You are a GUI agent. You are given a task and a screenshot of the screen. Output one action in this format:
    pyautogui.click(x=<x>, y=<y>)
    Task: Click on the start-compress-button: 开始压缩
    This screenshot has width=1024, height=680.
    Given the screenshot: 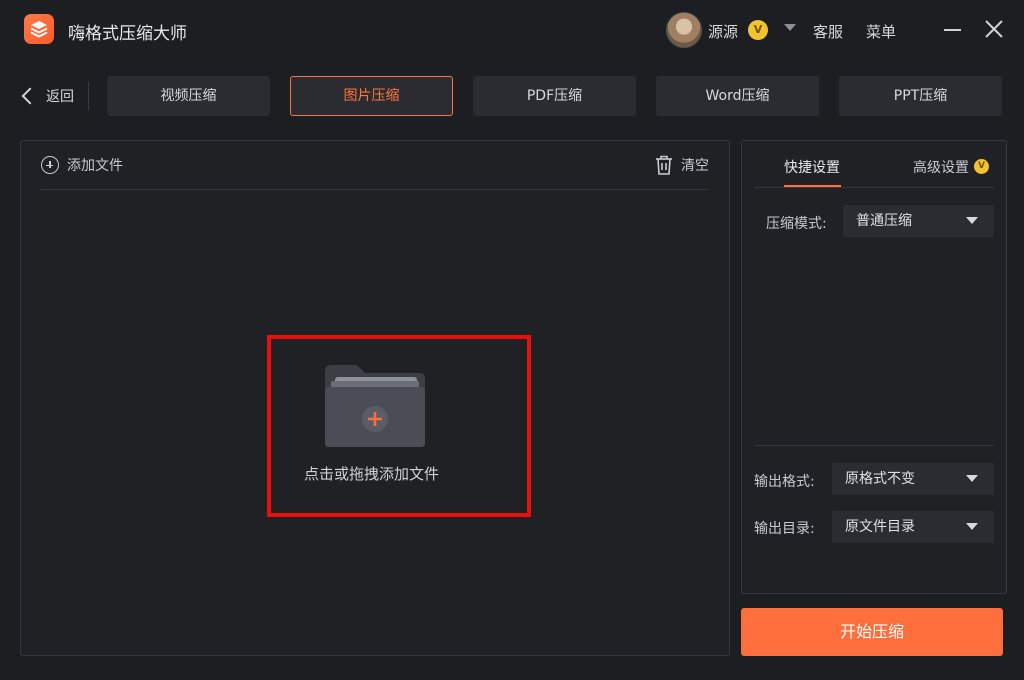 What is the action you would take?
    pyautogui.click(x=872, y=632)
    